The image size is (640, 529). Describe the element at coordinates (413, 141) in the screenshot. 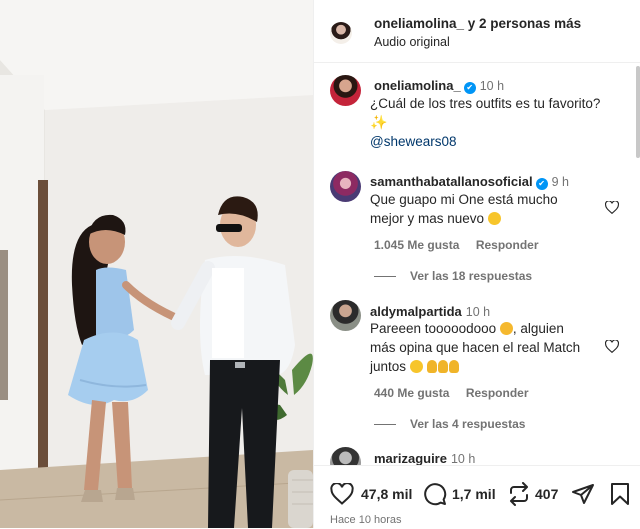

I see `caption-mention: @shewears08` at that location.